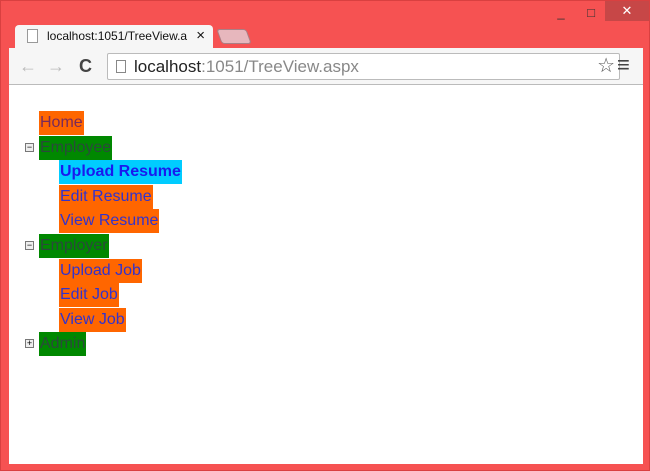  Describe the element at coordinates (29, 147) in the screenshot. I see `collapse-employee-icon: −` at that location.